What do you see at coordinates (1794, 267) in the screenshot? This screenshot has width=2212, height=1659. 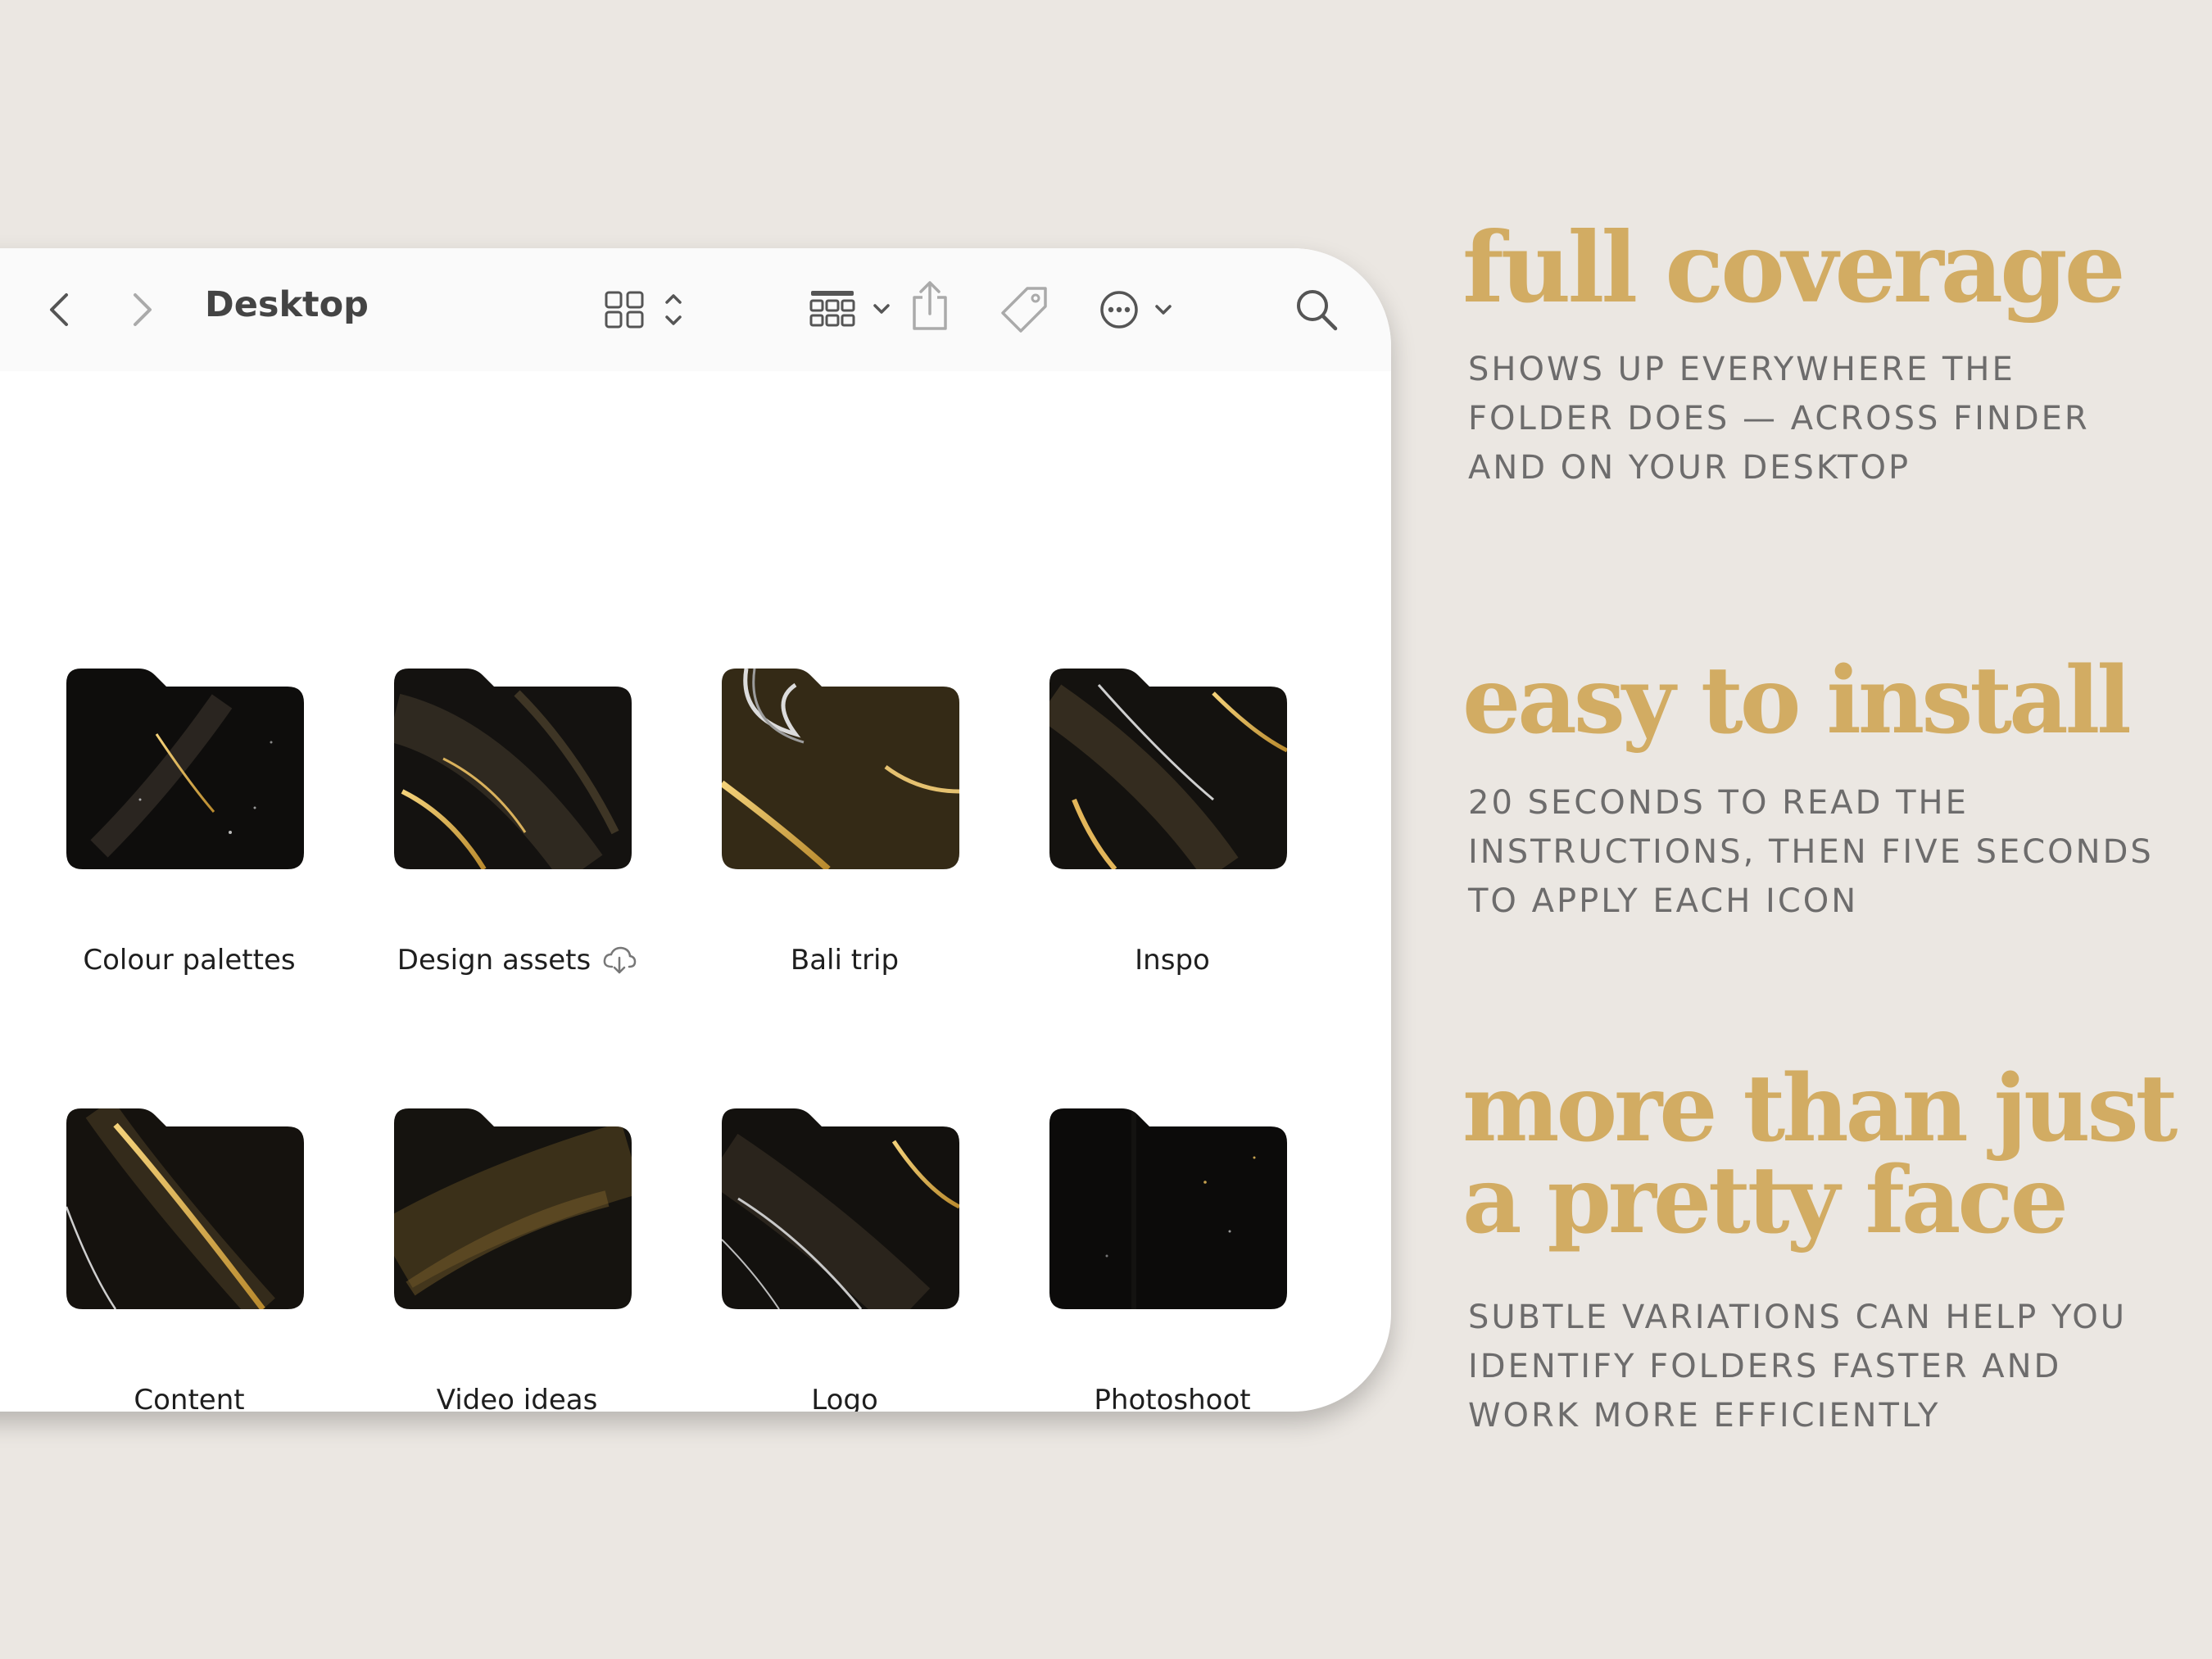 I see `feature-heading-full-coverage: full coverage` at bounding box center [1794, 267].